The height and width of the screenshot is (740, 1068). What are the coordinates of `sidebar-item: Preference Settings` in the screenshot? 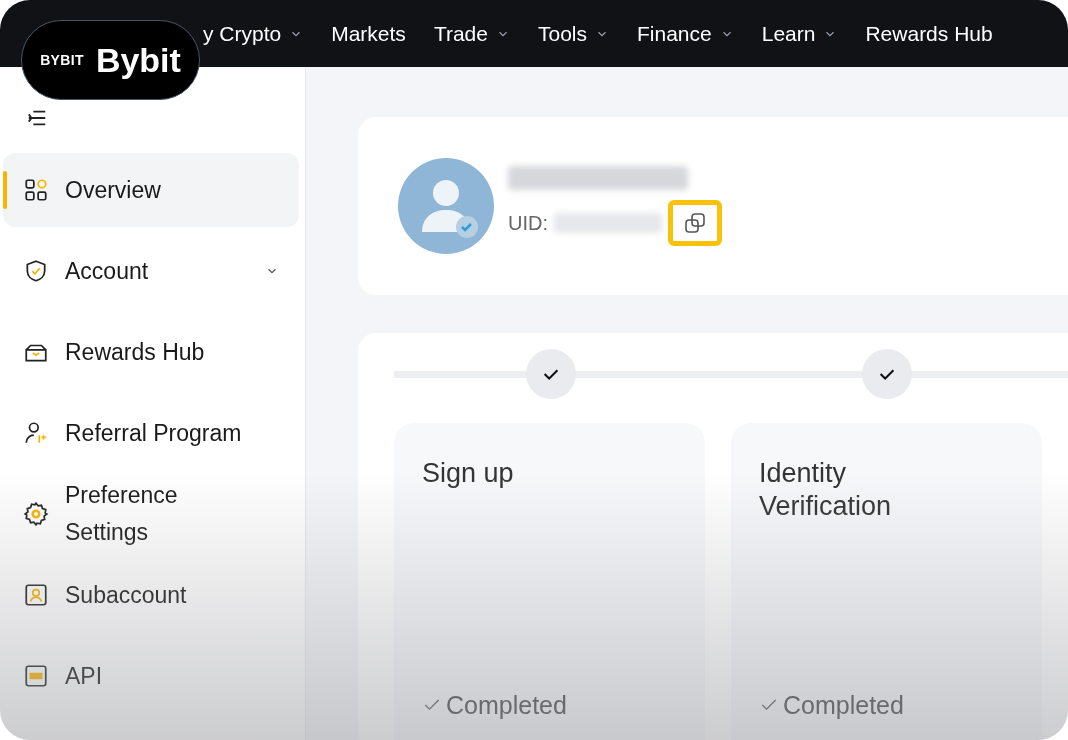 It's located at (151, 514).